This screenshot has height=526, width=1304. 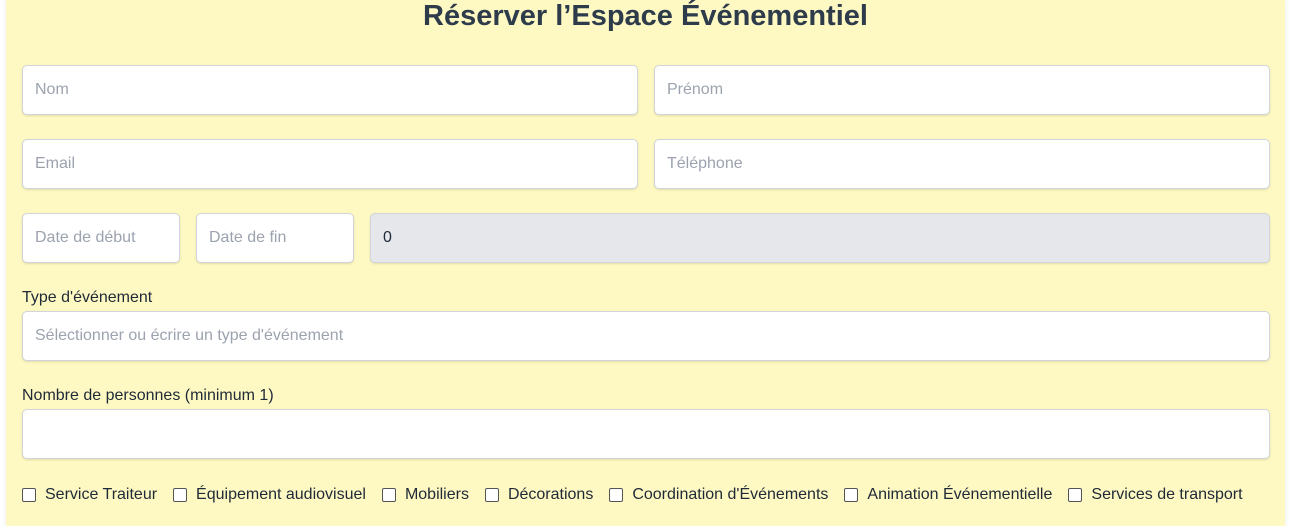 What do you see at coordinates (330, 90) in the screenshot?
I see `nom-input` at bounding box center [330, 90].